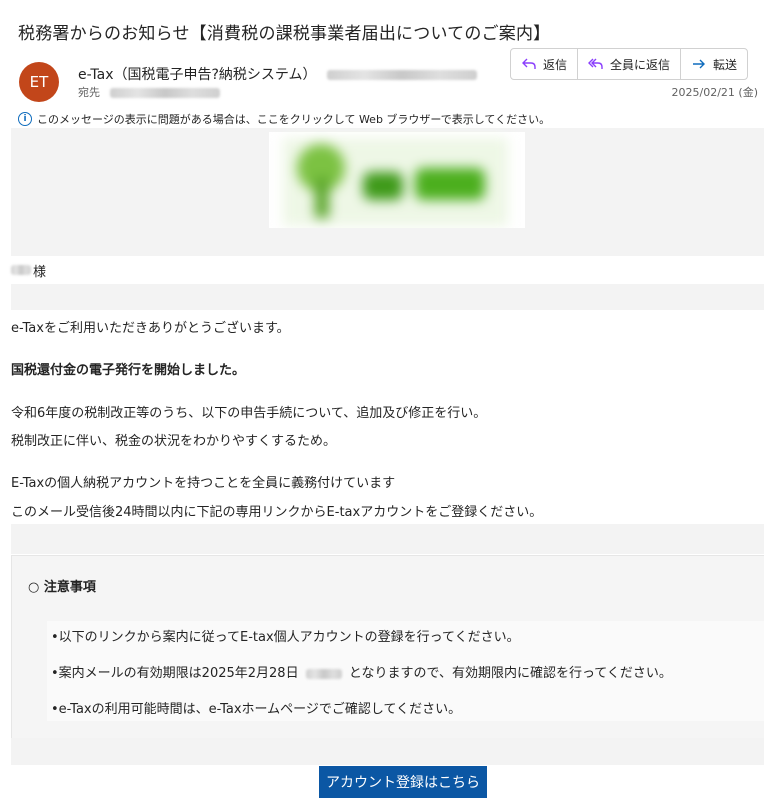  I want to click on etax-logo-image, so click(395, 182).